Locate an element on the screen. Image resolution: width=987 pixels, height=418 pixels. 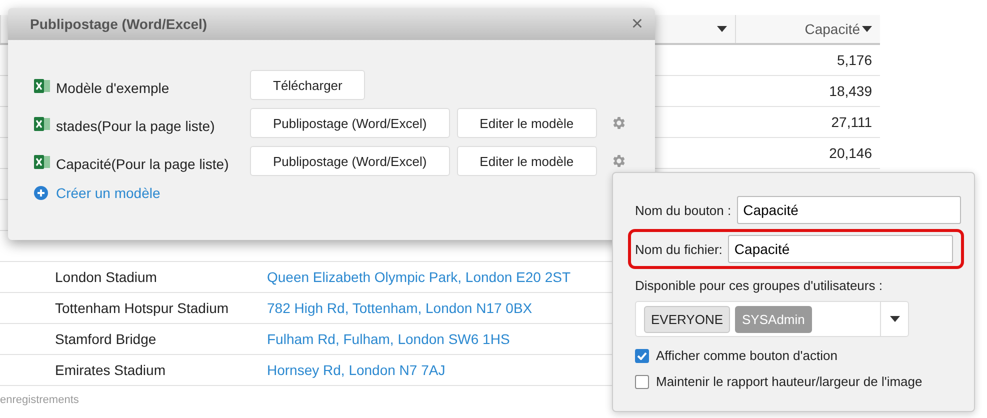
dialog-title: Publipostage (Word/Excel) is located at coordinates (119, 24).